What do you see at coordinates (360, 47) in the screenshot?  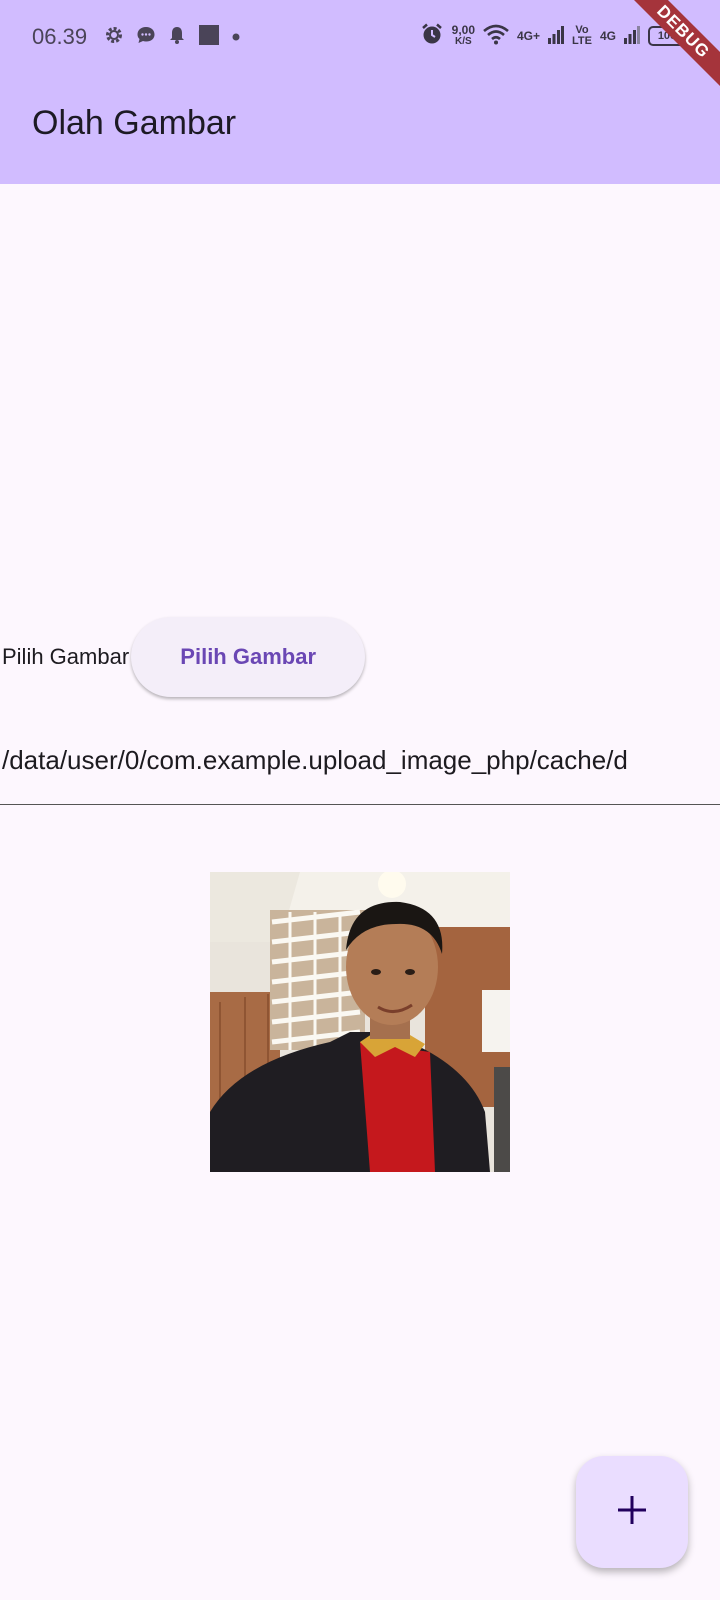 I see `status-bar: 06.39 9,00 K/S 4G+ Vo LTE 4G 100 DEBUG` at bounding box center [360, 47].